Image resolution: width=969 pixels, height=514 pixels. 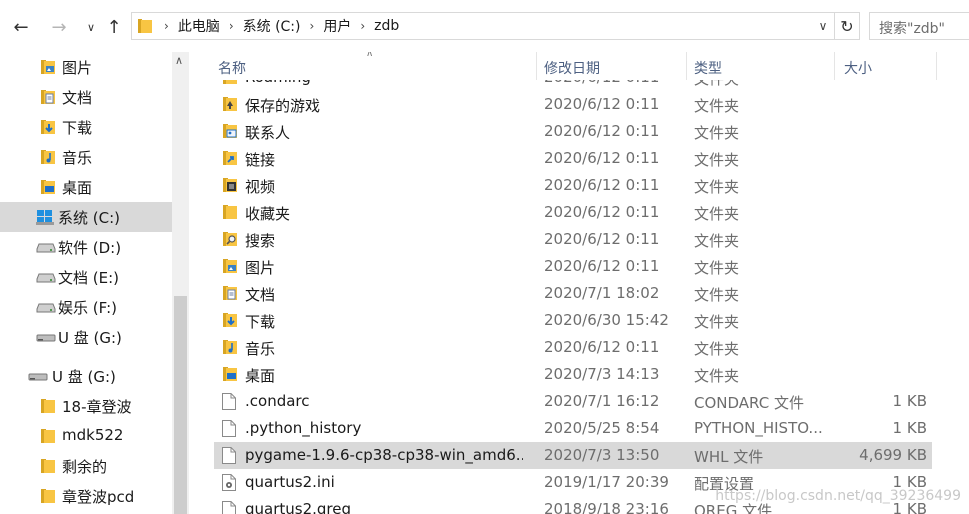 I want to click on watermark: https://blog.csdn.net/qq_39236499, so click(x=838, y=496).